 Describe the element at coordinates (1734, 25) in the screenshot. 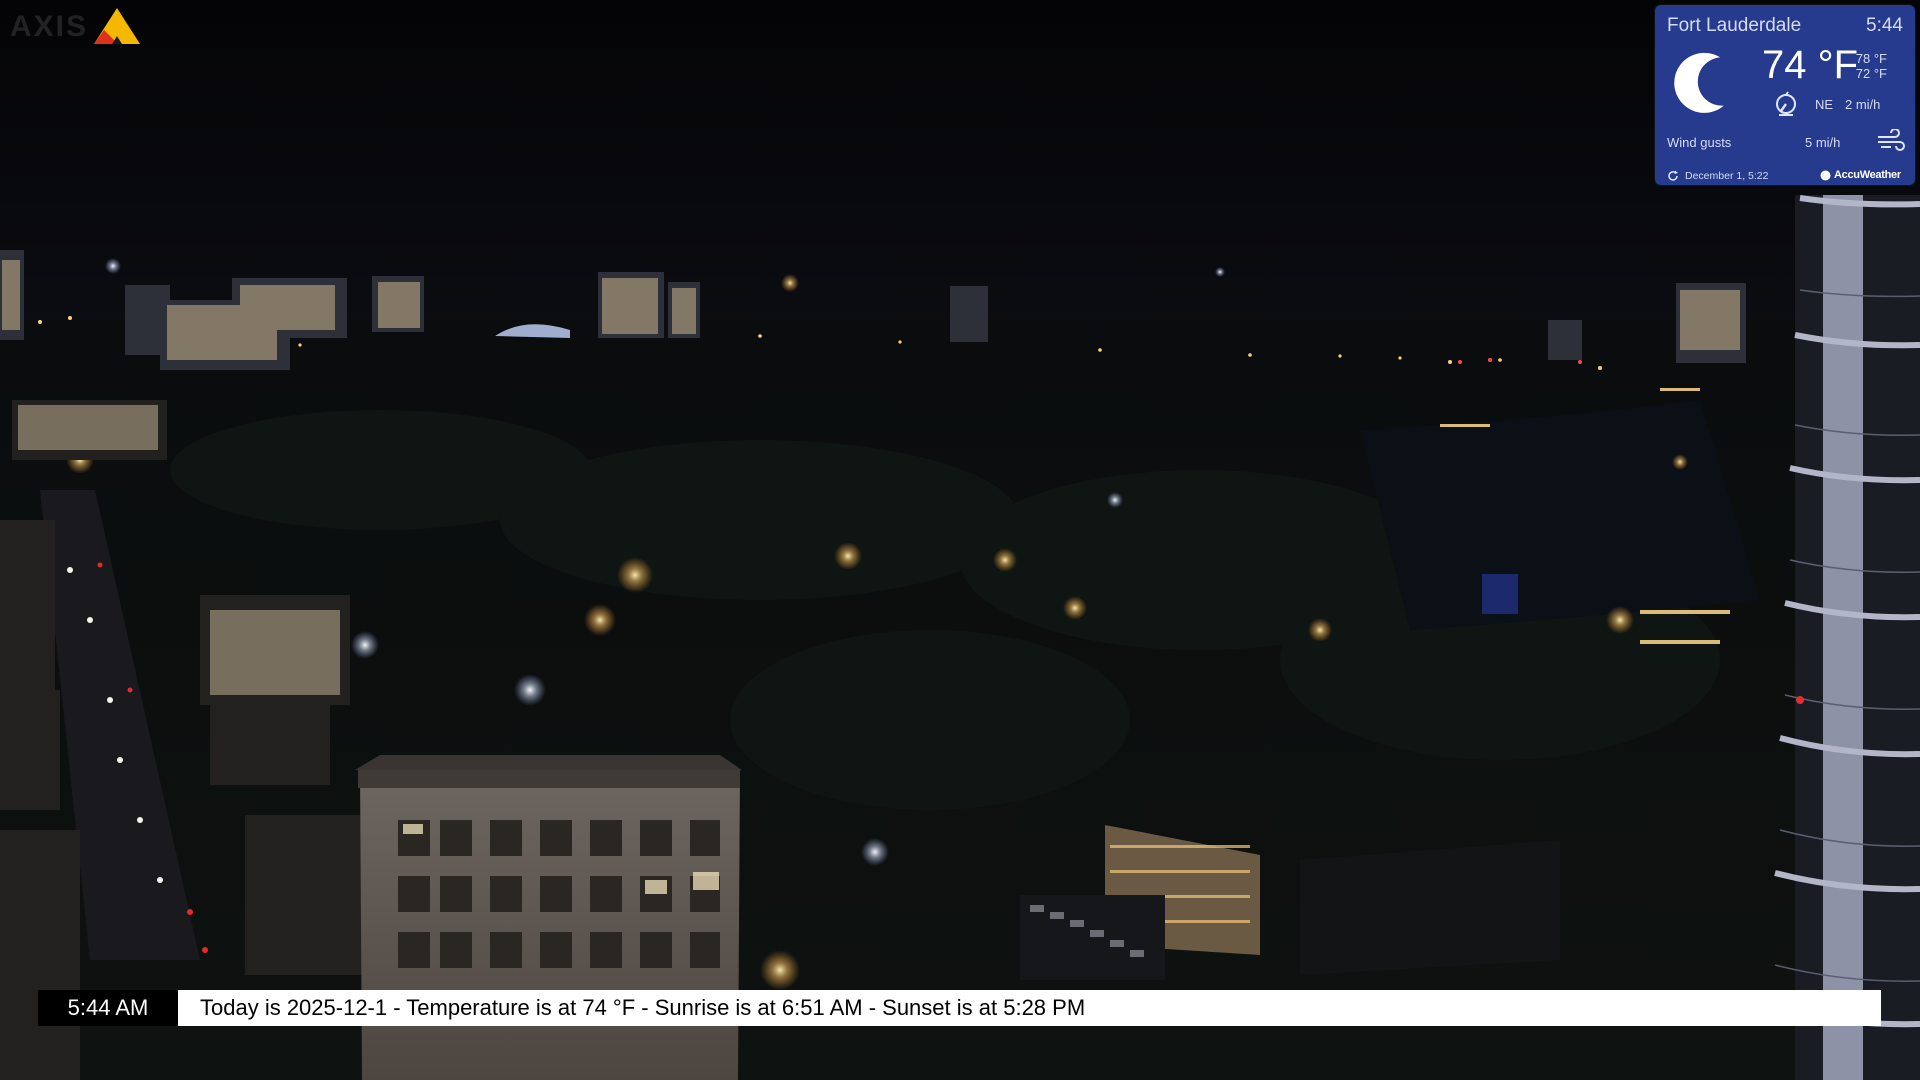

I see `weather-city: Fort Lauderdale` at that location.